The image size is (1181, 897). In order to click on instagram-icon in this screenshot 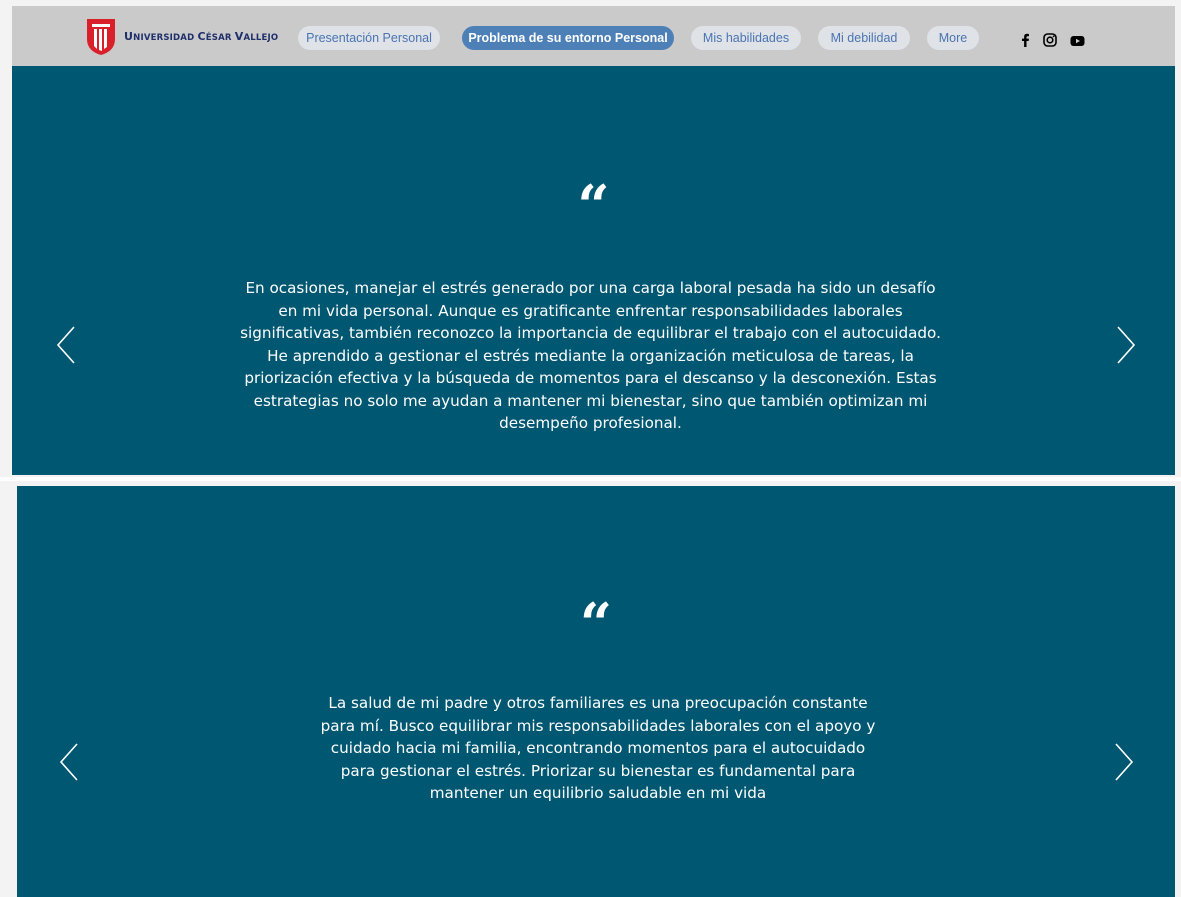, I will do `click(1050, 41)`.